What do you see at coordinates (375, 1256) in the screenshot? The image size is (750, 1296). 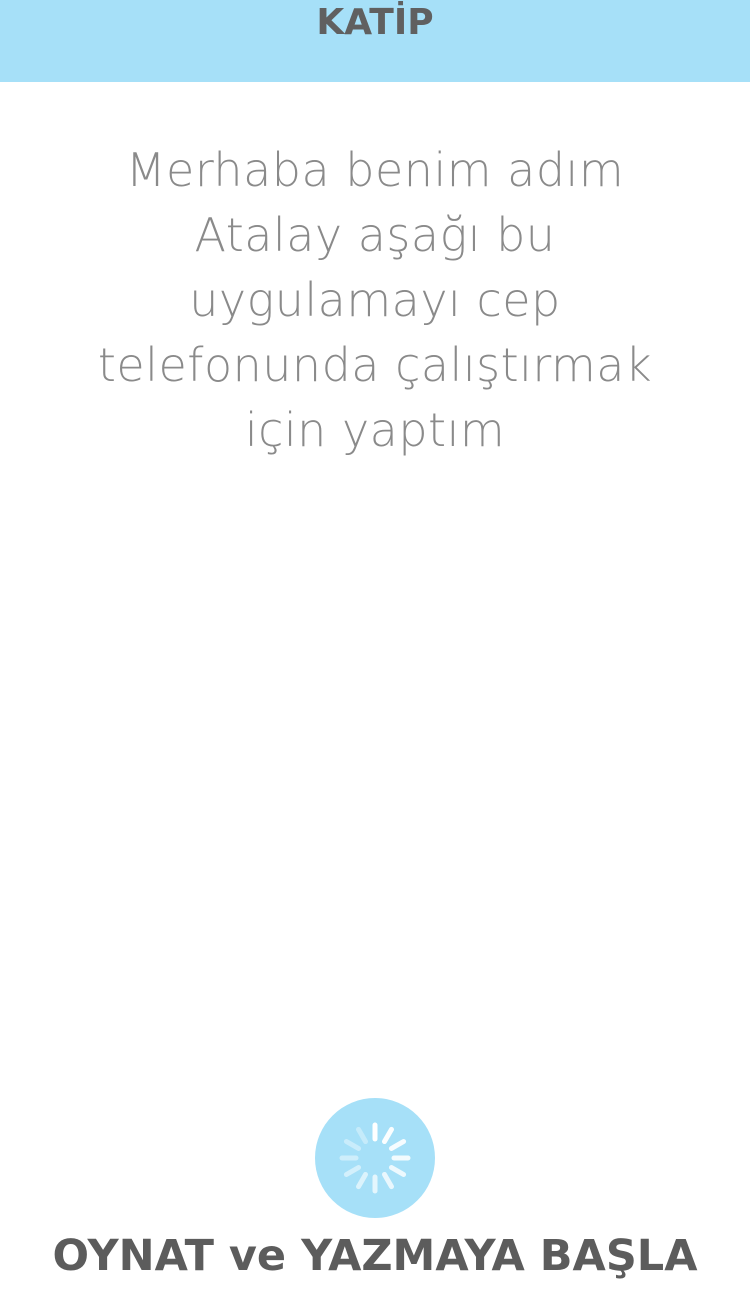 I see `start-button: OYNAT ve YAZMAYA BAŞLA` at bounding box center [375, 1256].